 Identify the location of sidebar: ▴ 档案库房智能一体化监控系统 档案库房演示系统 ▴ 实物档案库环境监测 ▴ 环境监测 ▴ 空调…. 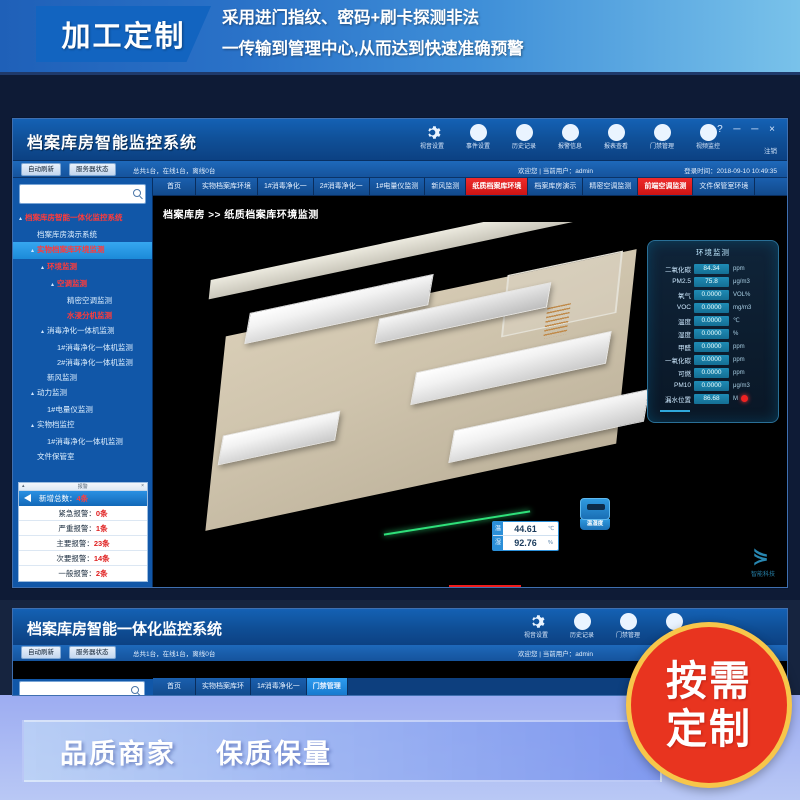
(83, 382).